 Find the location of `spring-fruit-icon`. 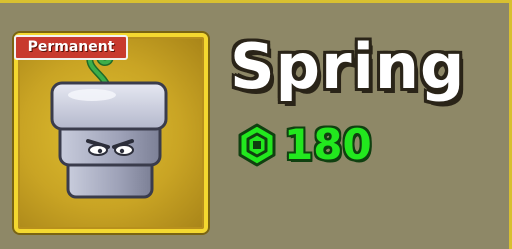

spring-fruit-icon is located at coordinates (109, 122).